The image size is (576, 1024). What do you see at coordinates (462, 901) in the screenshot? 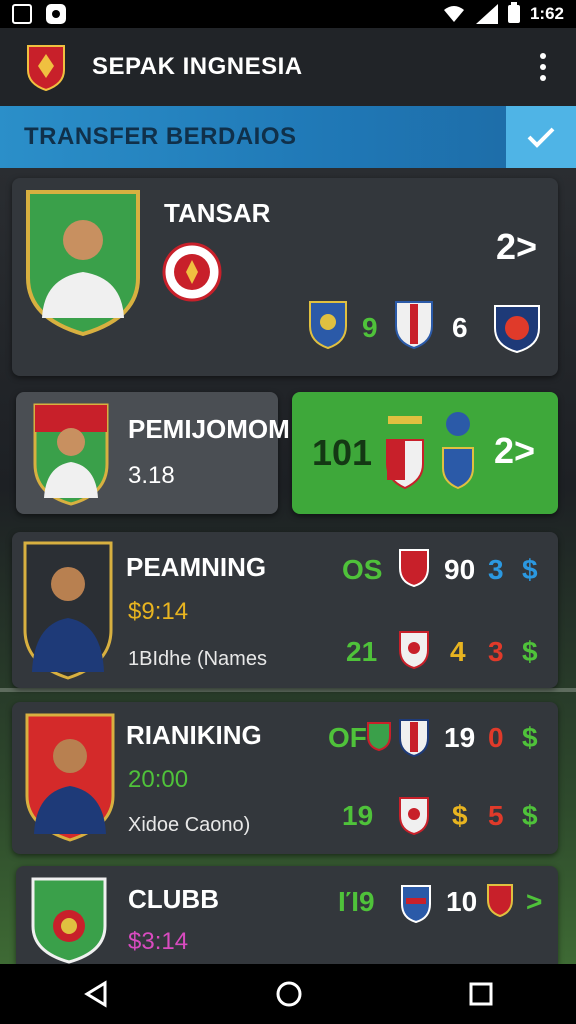
I see `stat-value: 10` at bounding box center [462, 901].